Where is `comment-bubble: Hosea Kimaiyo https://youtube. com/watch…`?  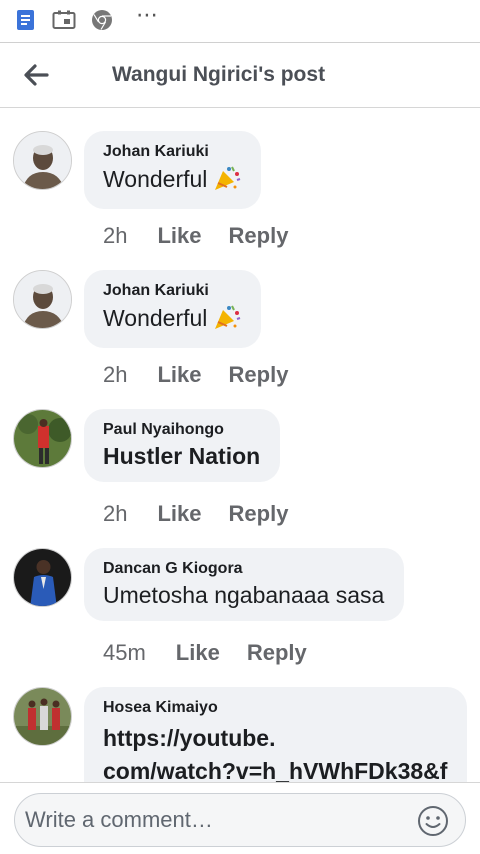
comment-bubble: Hosea Kimaiyo https://youtube. com/watch… is located at coordinates (275, 734).